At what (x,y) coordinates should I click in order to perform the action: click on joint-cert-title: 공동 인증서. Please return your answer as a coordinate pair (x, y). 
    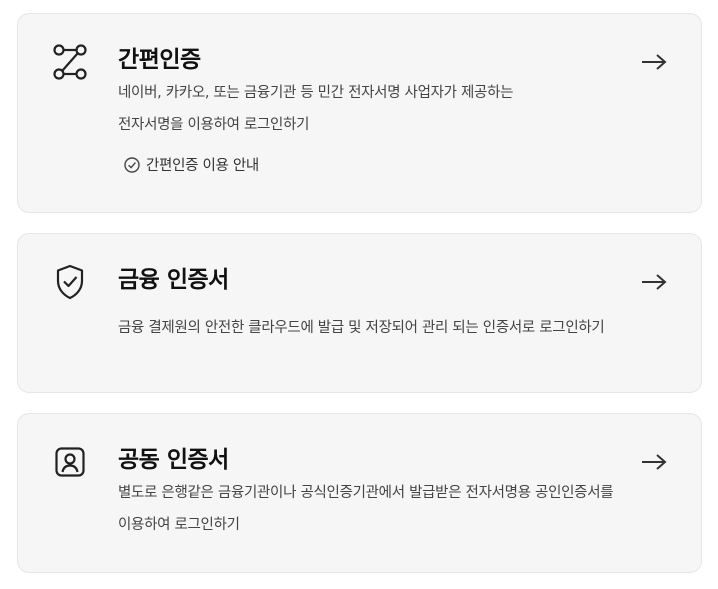
    Looking at the image, I should click on (173, 460).